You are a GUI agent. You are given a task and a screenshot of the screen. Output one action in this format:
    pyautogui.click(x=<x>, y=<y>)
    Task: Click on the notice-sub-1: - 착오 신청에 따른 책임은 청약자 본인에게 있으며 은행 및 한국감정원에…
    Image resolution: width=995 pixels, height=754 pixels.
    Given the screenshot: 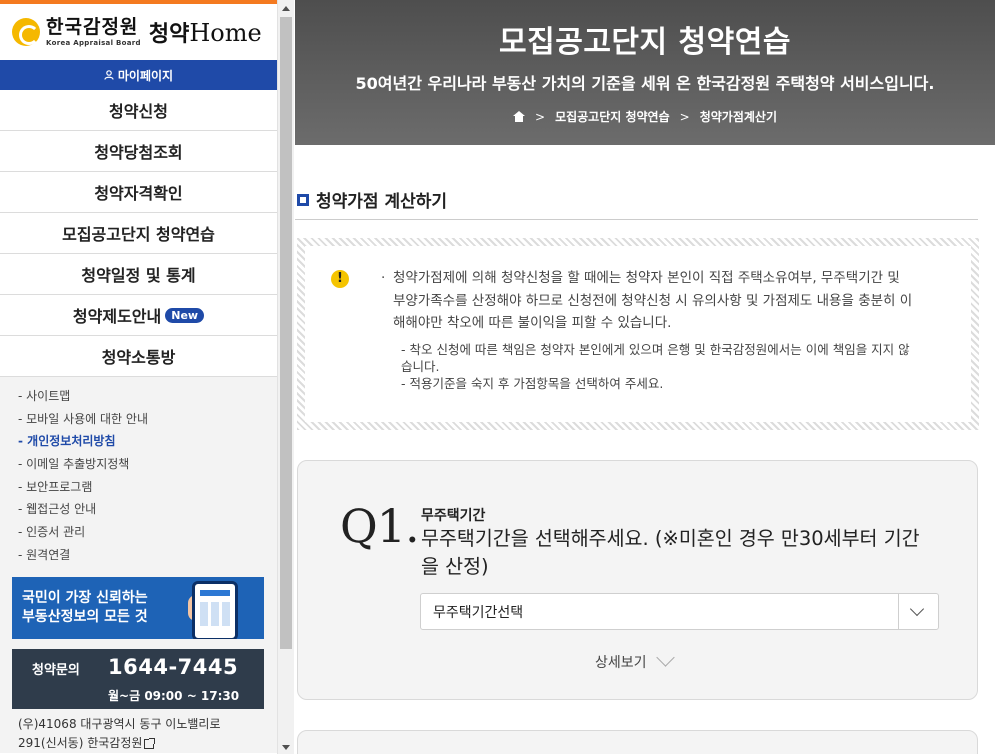 What is the action you would take?
    pyautogui.click(x=655, y=358)
    